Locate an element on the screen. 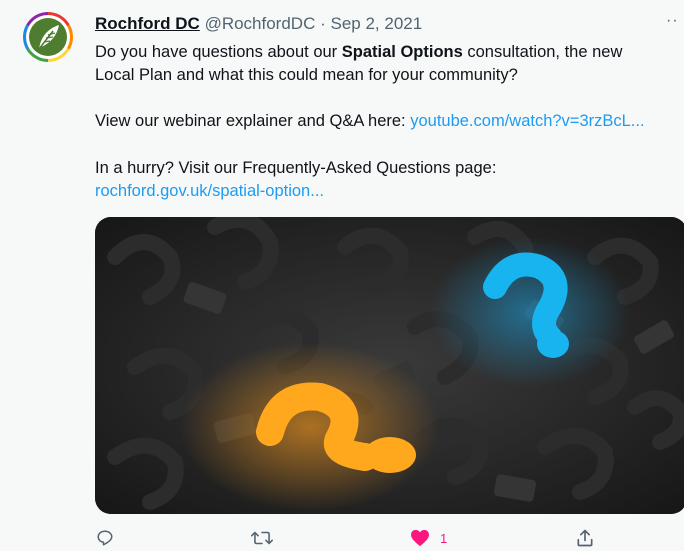 This screenshot has width=684, height=551. leaf-logo-icon is located at coordinates (48, 37).